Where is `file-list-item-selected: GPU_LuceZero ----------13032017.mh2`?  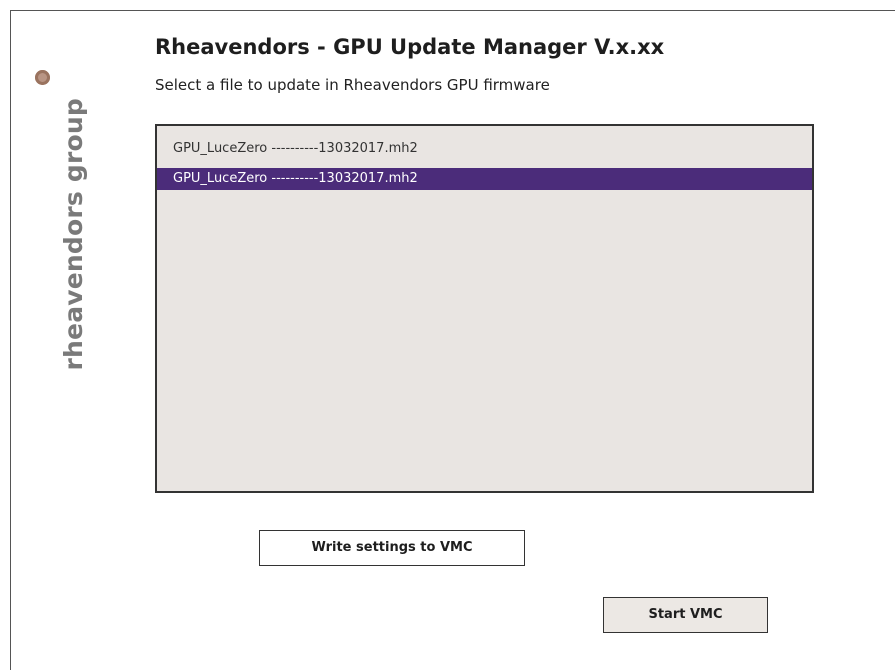 file-list-item-selected: GPU_LuceZero ----------13032017.mh2 is located at coordinates (484, 179).